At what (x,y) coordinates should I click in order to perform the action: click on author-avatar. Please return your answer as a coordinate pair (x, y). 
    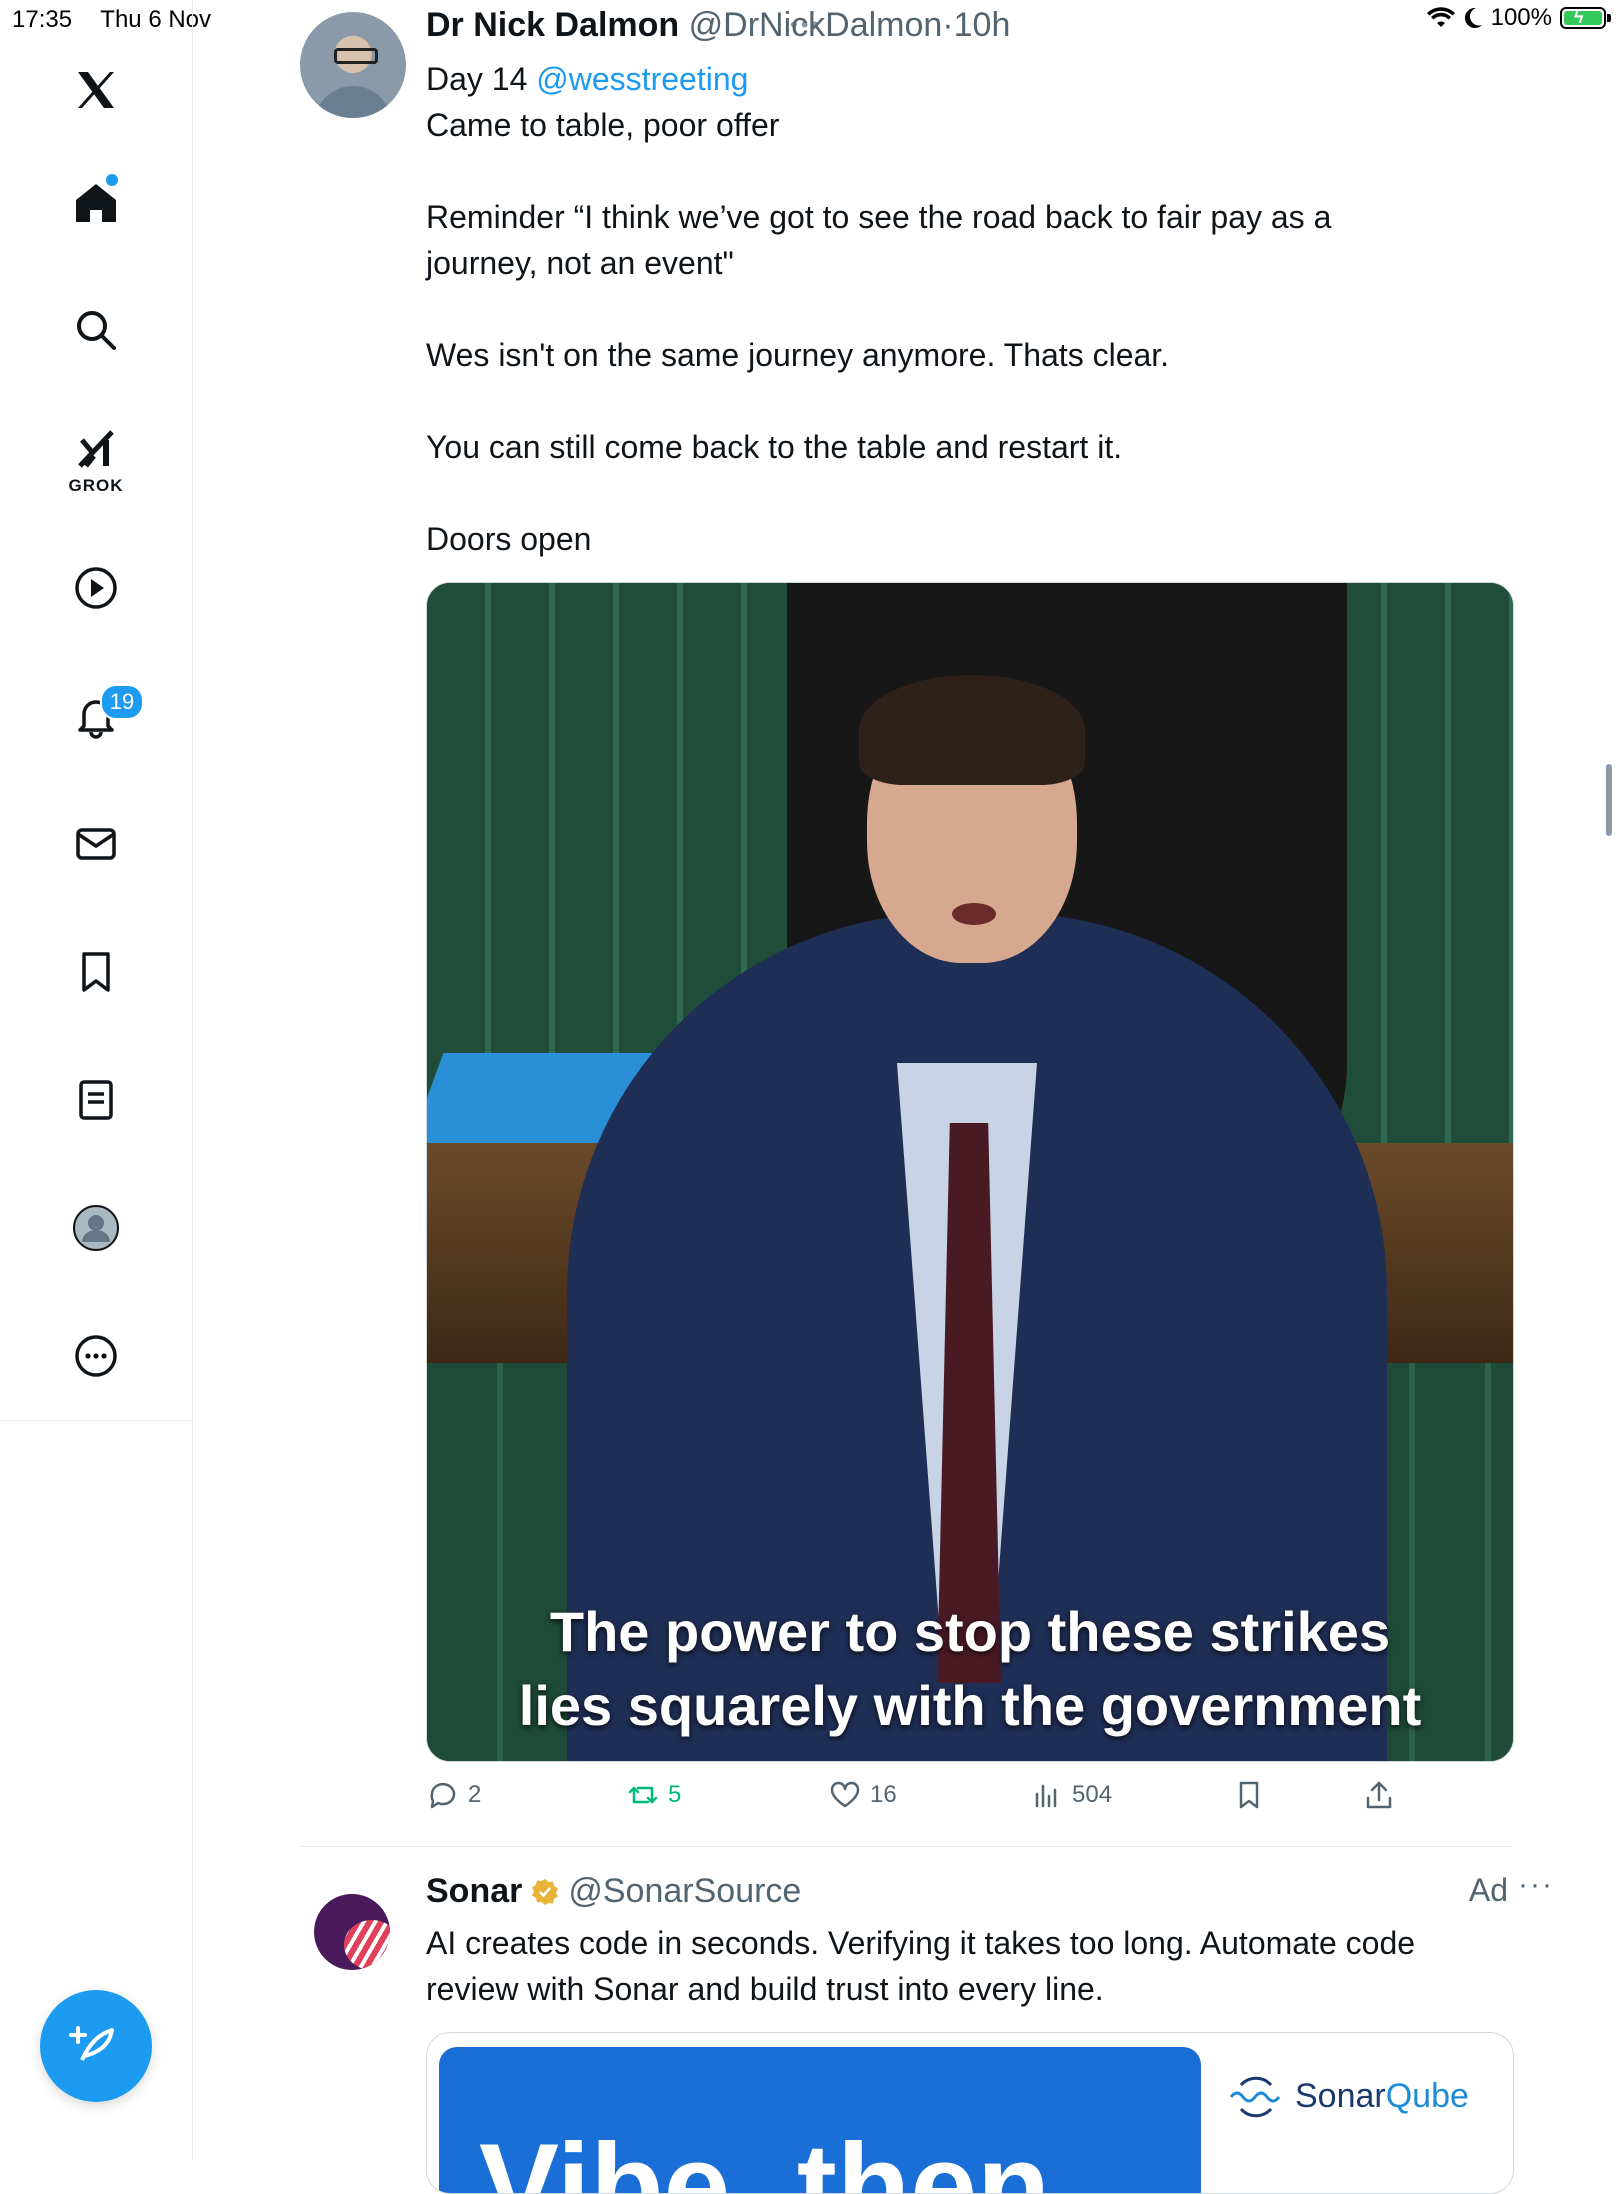
    Looking at the image, I should click on (353, 65).